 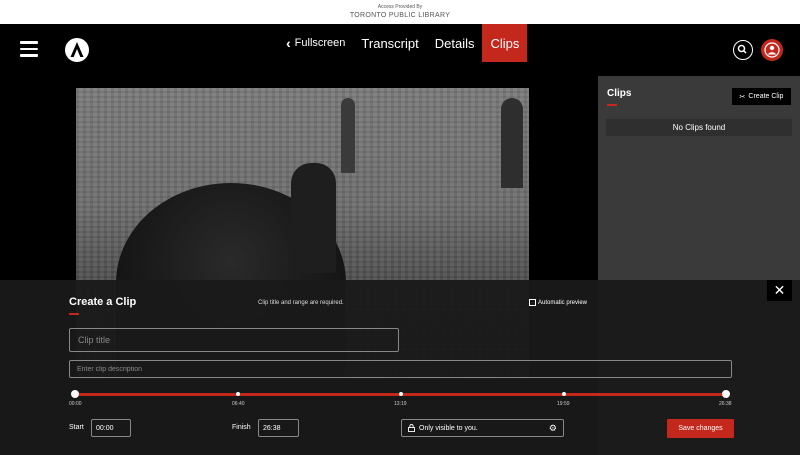 I want to click on create-clip-button: ✂ Create Clip, so click(x=761, y=96).